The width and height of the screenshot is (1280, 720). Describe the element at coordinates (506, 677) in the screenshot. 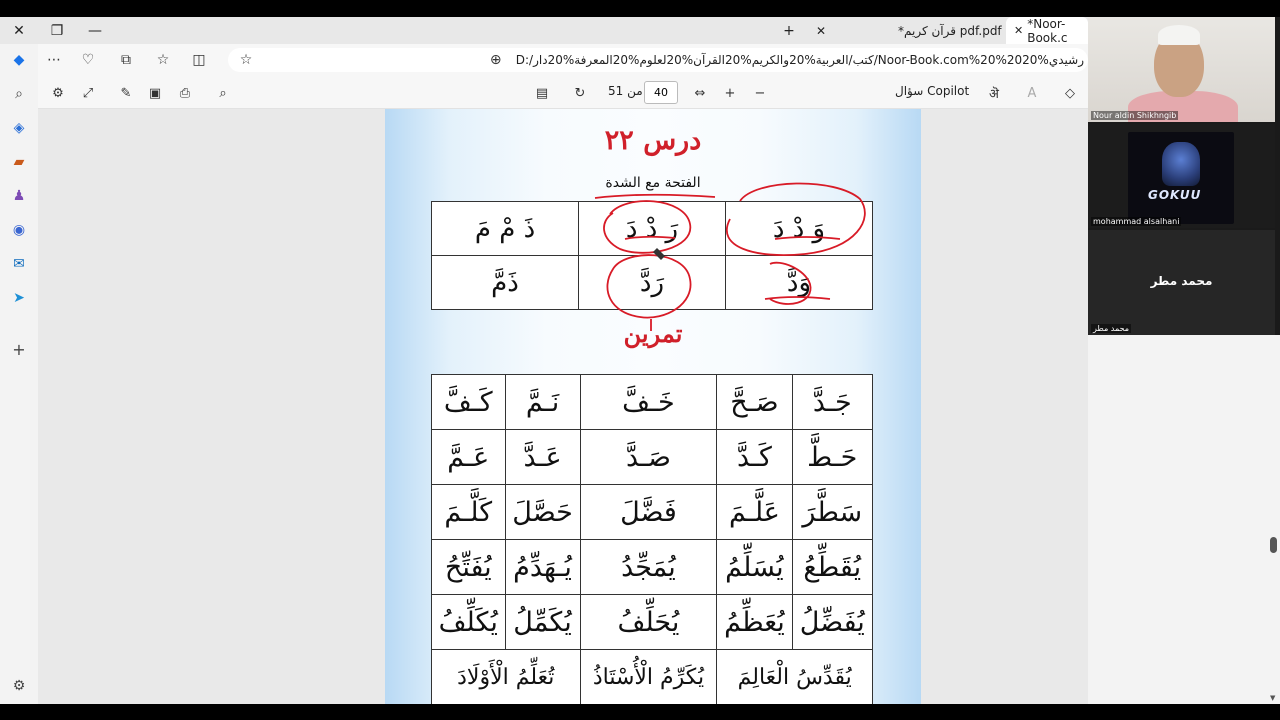

I see `table-cell: تُعَلِّمُ الْأَوْلَادَ` at that location.